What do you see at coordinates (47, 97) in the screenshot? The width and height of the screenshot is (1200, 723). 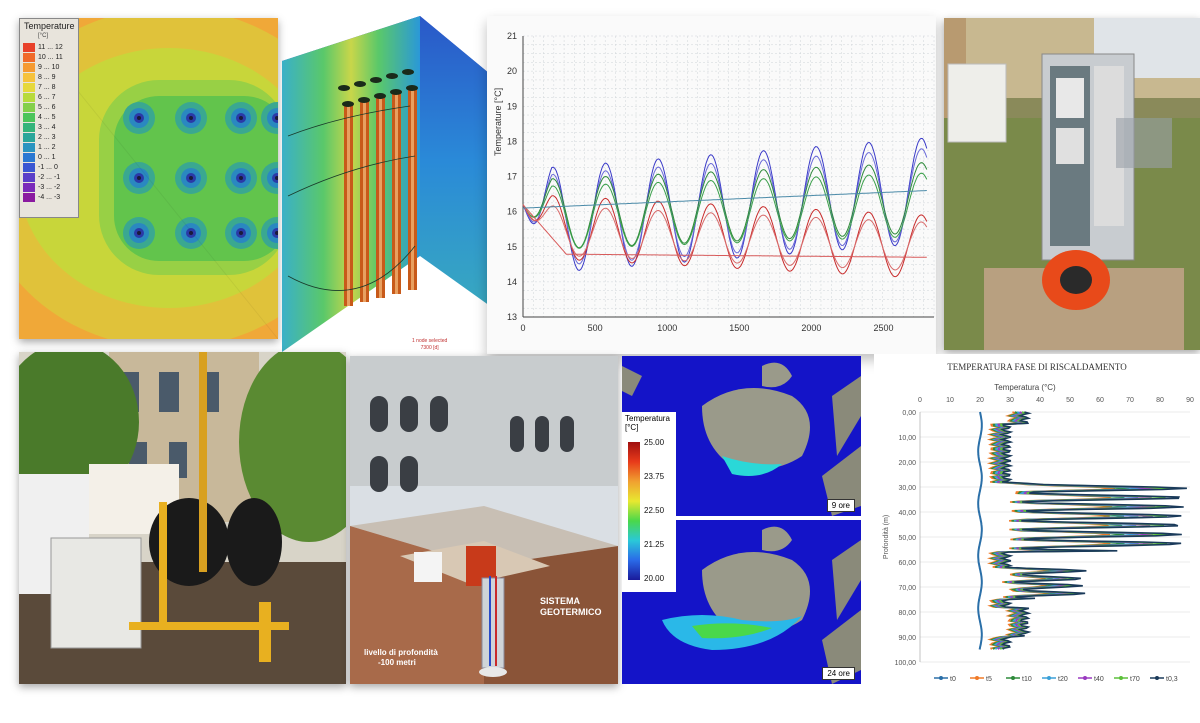 I see `legend-label: 6 ... 7` at bounding box center [47, 97].